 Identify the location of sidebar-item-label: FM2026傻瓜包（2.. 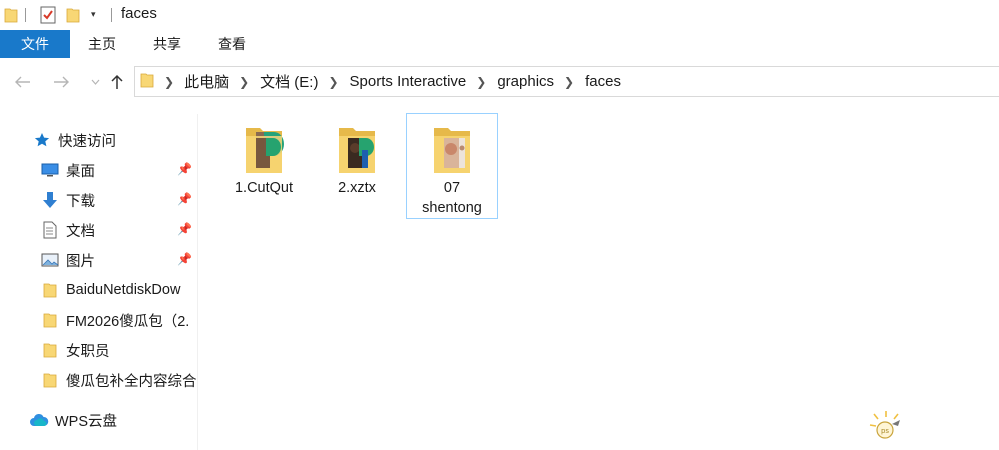
(128, 321).